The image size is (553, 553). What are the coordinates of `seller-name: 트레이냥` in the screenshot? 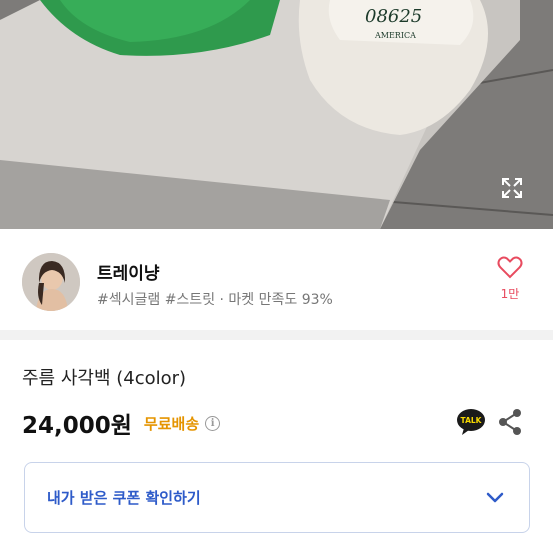 It's located at (128, 271).